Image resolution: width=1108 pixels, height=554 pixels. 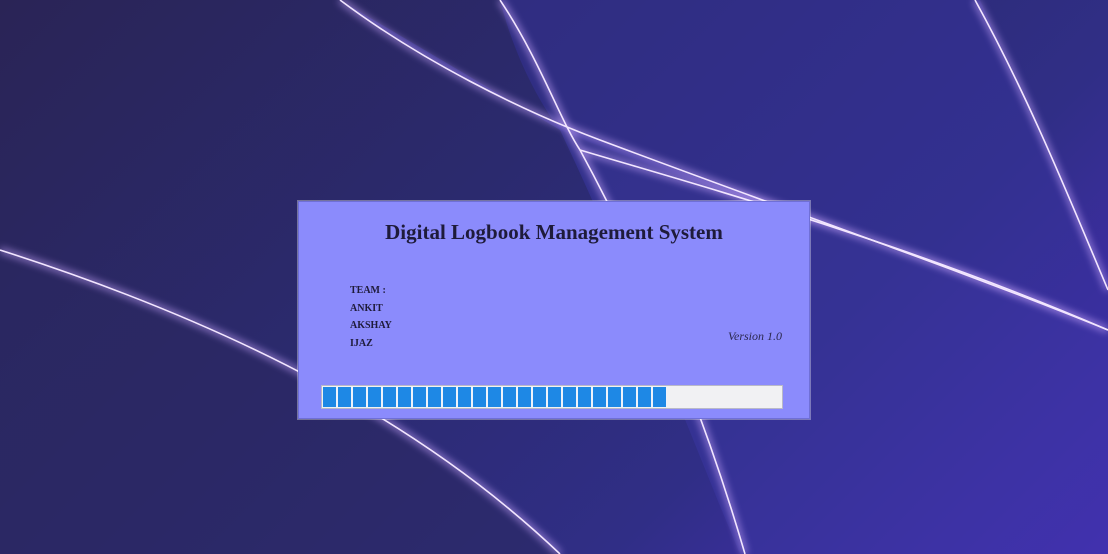 I want to click on team-heading: TEAM :, so click(x=368, y=290).